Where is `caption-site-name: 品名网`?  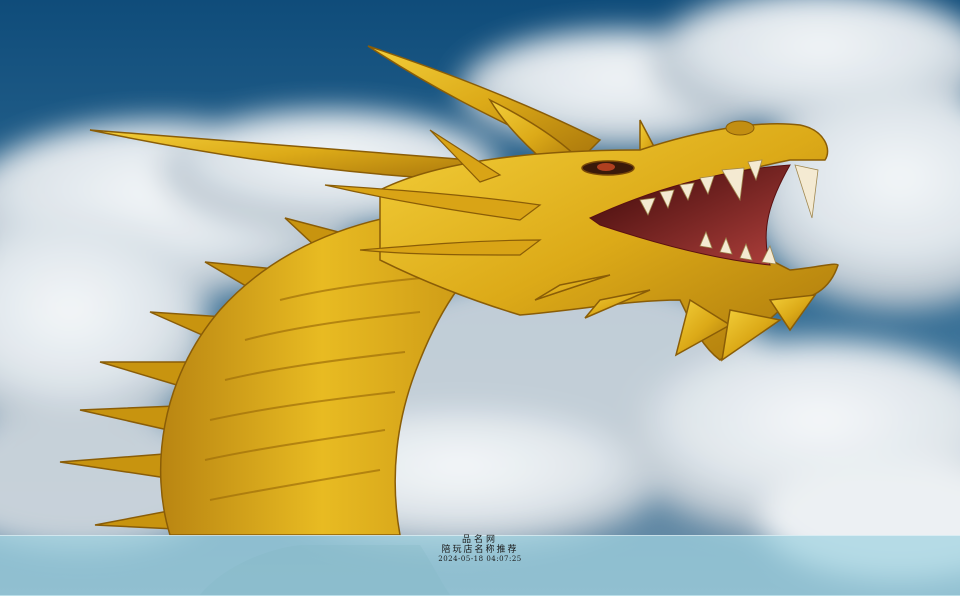 caption-site-name: 品名网 is located at coordinates (479, 540).